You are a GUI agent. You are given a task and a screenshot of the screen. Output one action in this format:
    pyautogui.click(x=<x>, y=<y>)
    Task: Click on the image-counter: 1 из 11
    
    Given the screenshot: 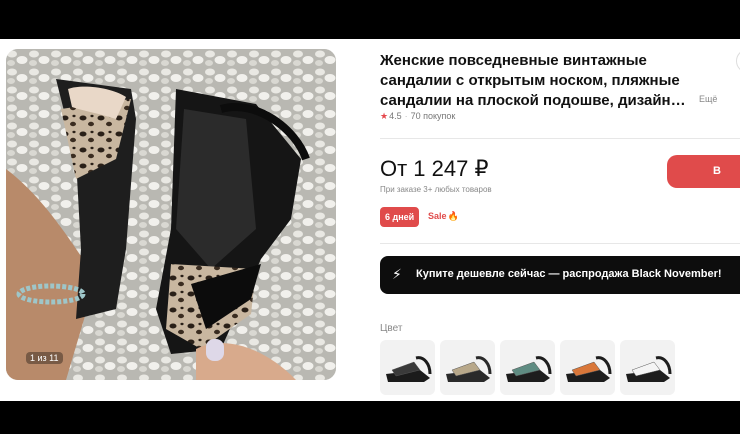 What is the action you would take?
    pyautogui.click(x=44, y=358)
    